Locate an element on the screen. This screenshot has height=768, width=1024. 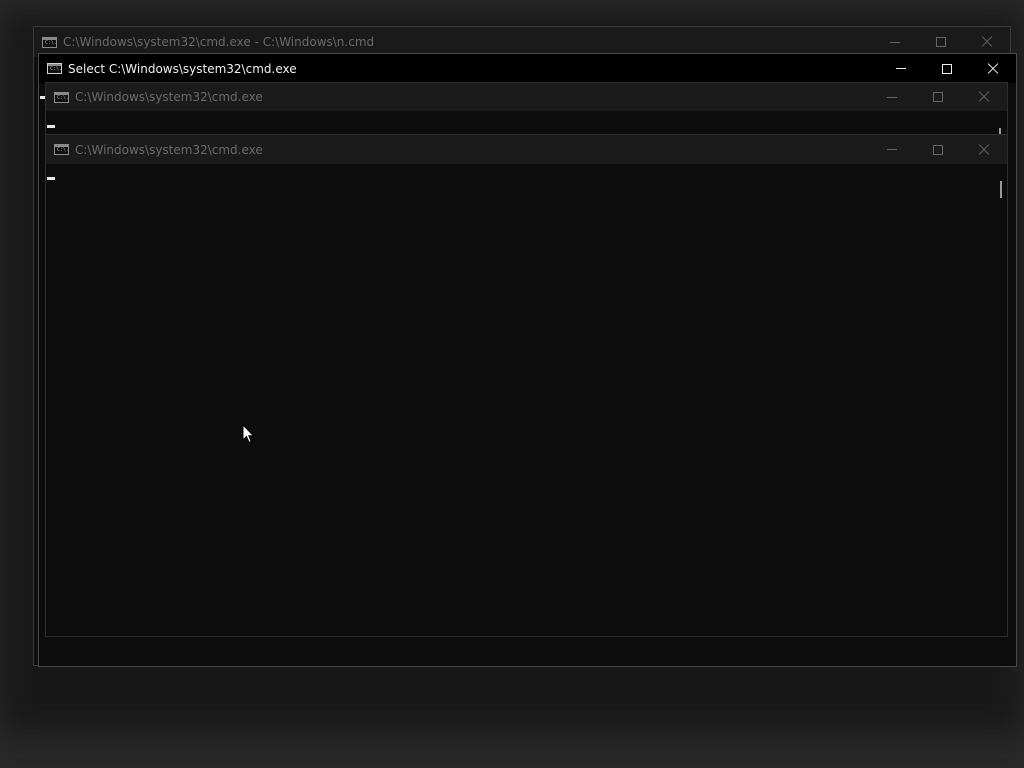
window-title-inner-1: C:\Windows\system32\cmd.exe is located at coordinates (169, 97).